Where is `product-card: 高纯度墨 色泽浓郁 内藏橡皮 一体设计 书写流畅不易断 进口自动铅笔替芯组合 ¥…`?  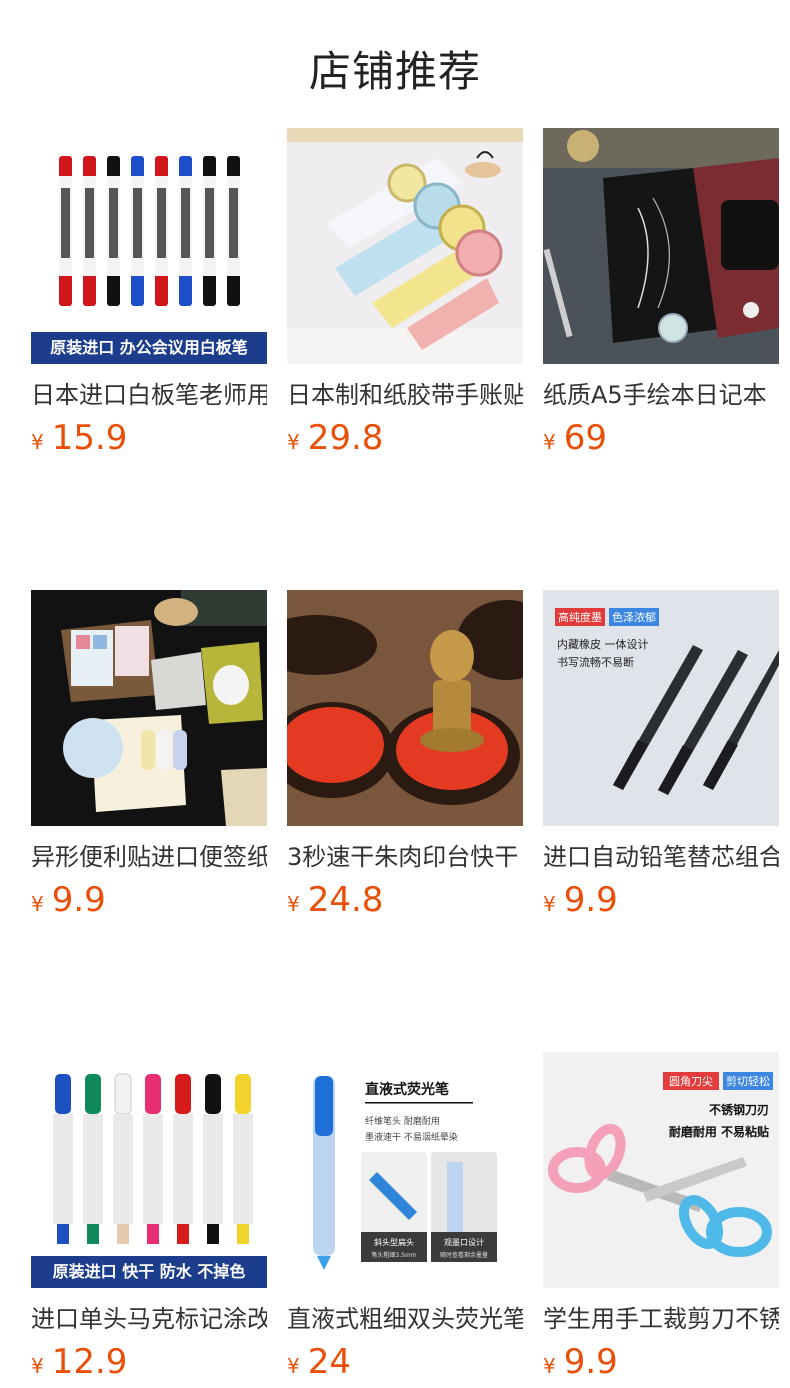 product-card: 高纯度墨 色泽浓郁 内藏橡皮 一体设计 书写流畅不易断 进口自动铅笔替芯组合 ¥… is located at coordinates (661, 755).